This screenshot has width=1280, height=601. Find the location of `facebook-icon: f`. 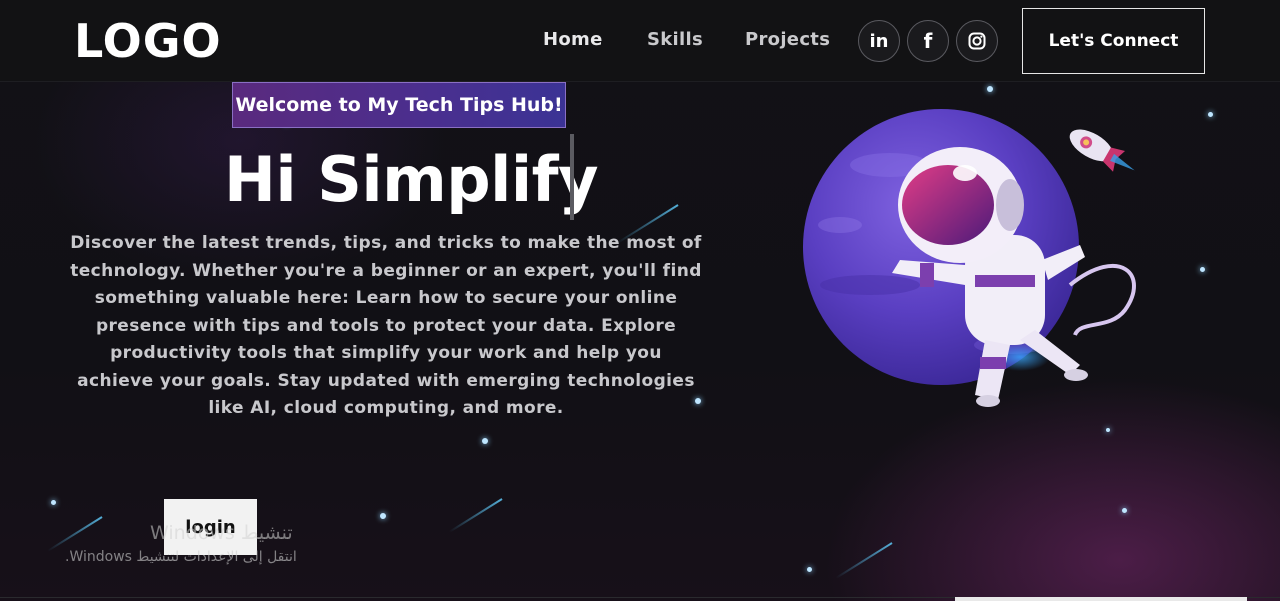

facebook-icon: f is located at coordinates (928, 41).